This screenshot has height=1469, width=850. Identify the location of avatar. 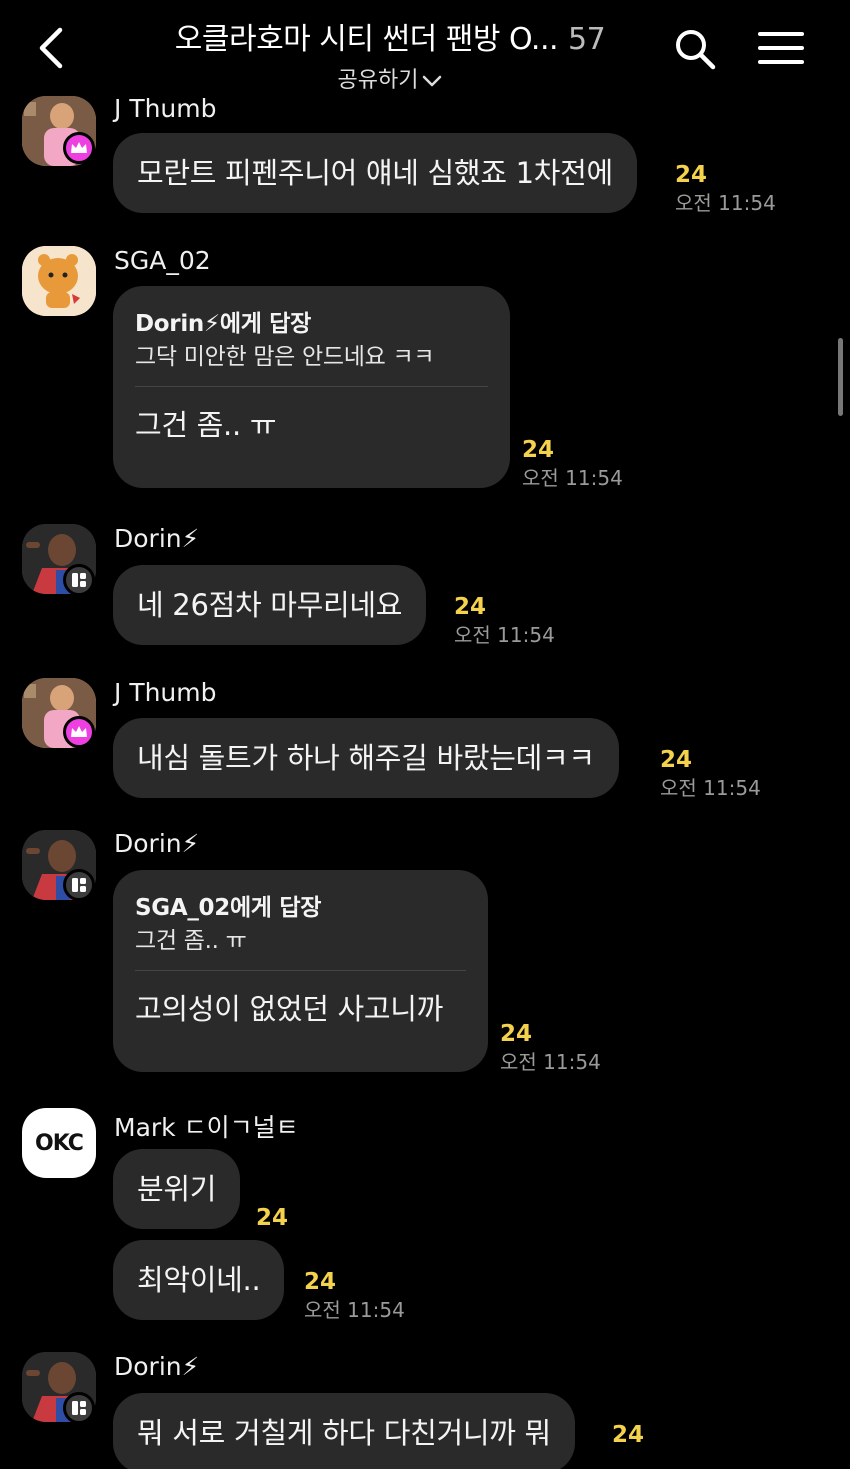
(59, 281).